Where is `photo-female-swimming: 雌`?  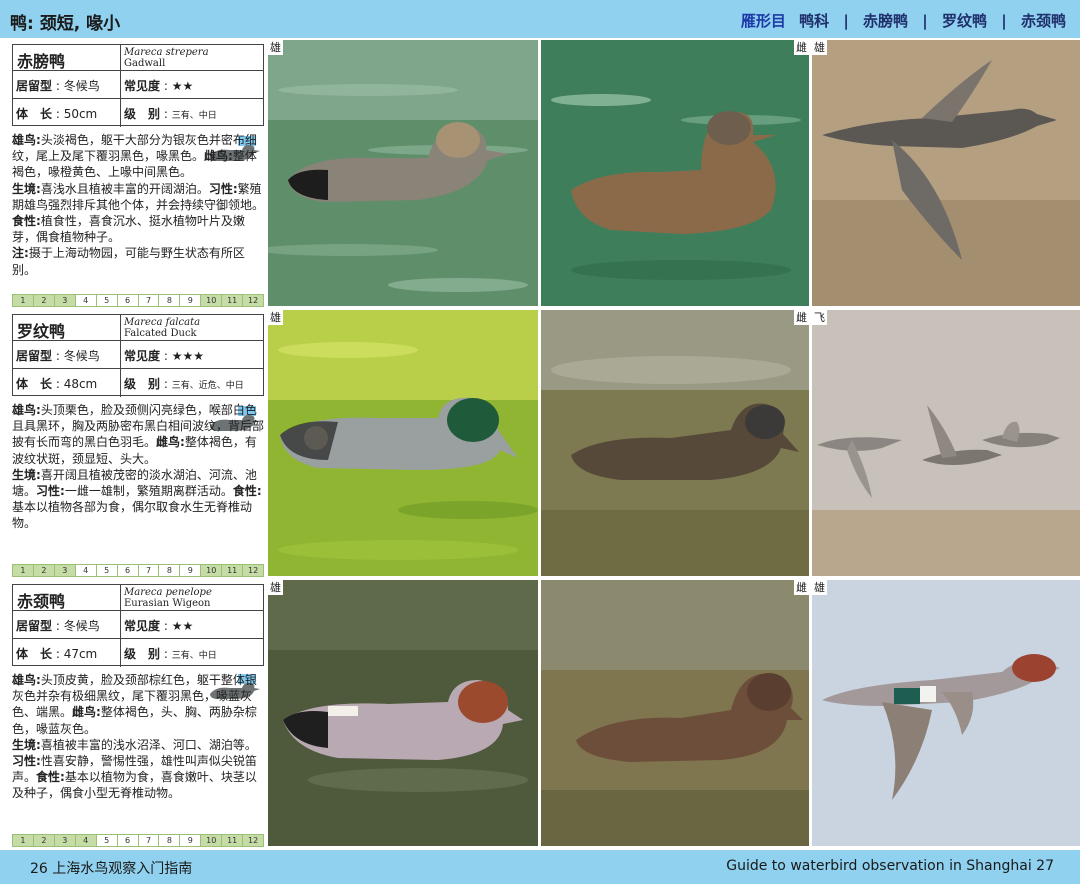
photo-female-swimming: 雌 is located at coordinates (675, 173).